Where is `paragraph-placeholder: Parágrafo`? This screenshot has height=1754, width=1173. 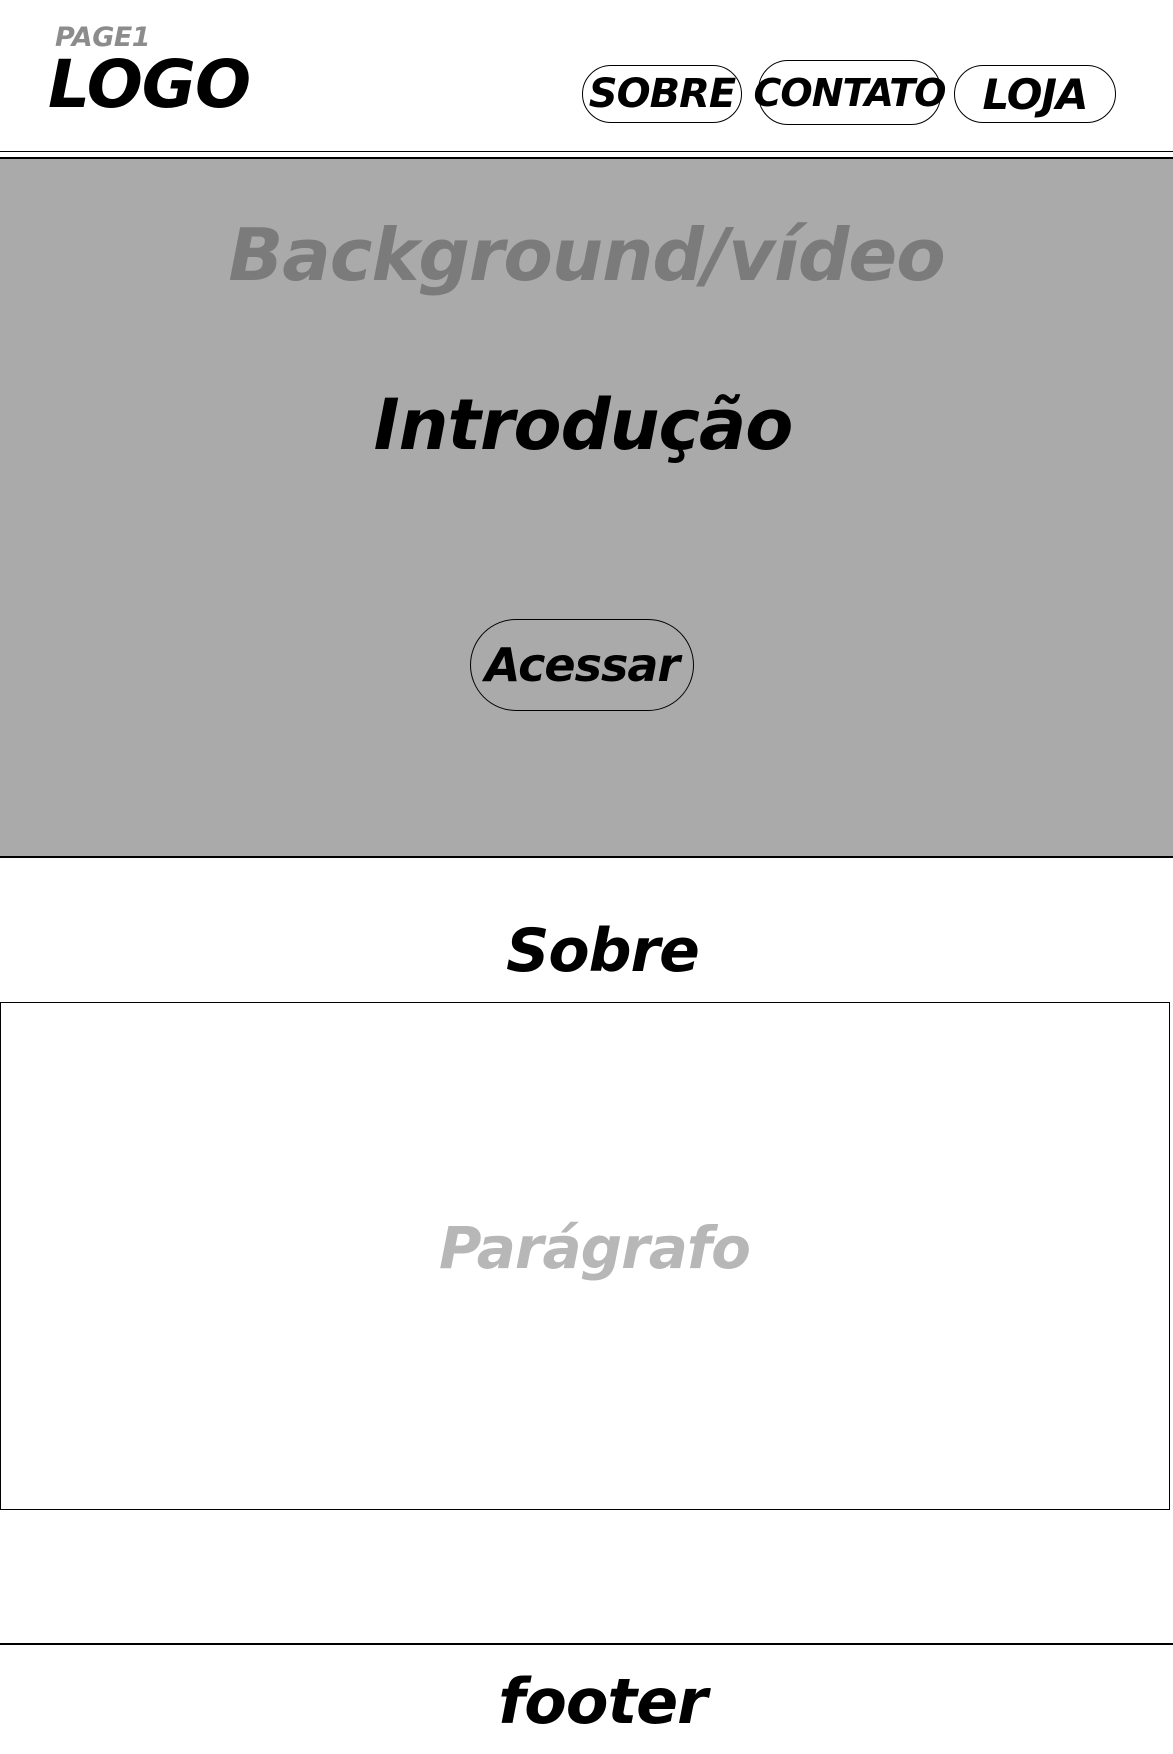
paragraph-placeholder: Parágrafo is located at coordinates (594, 1248).